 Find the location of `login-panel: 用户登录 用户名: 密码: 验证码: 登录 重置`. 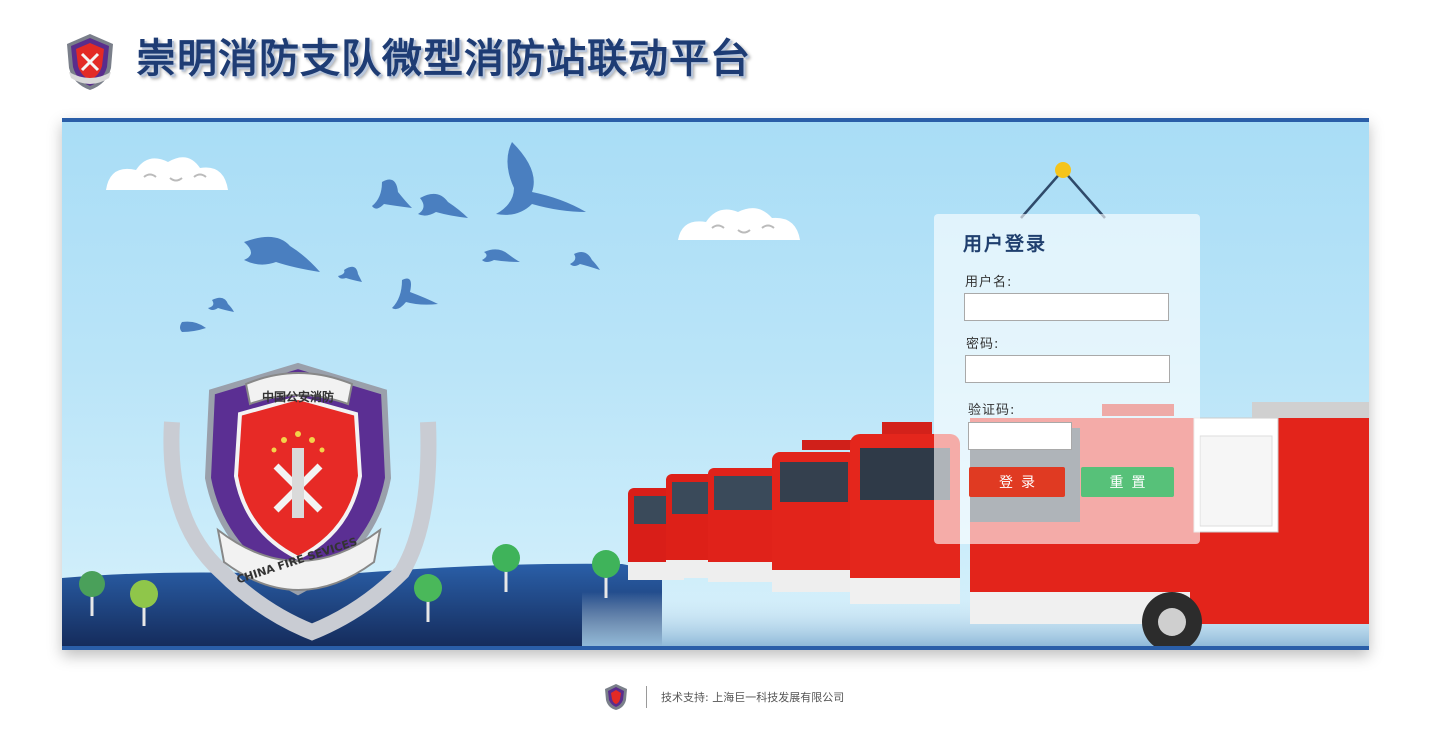

login-panel: 用户登录 用户名: 密码: 验证码: 登录 重置 is located at coordinates (1067, 379).